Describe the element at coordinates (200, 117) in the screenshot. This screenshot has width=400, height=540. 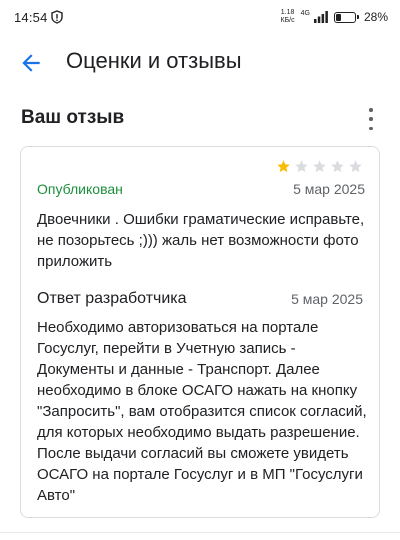
I see `section-header: Ваш отзыв` at that location.